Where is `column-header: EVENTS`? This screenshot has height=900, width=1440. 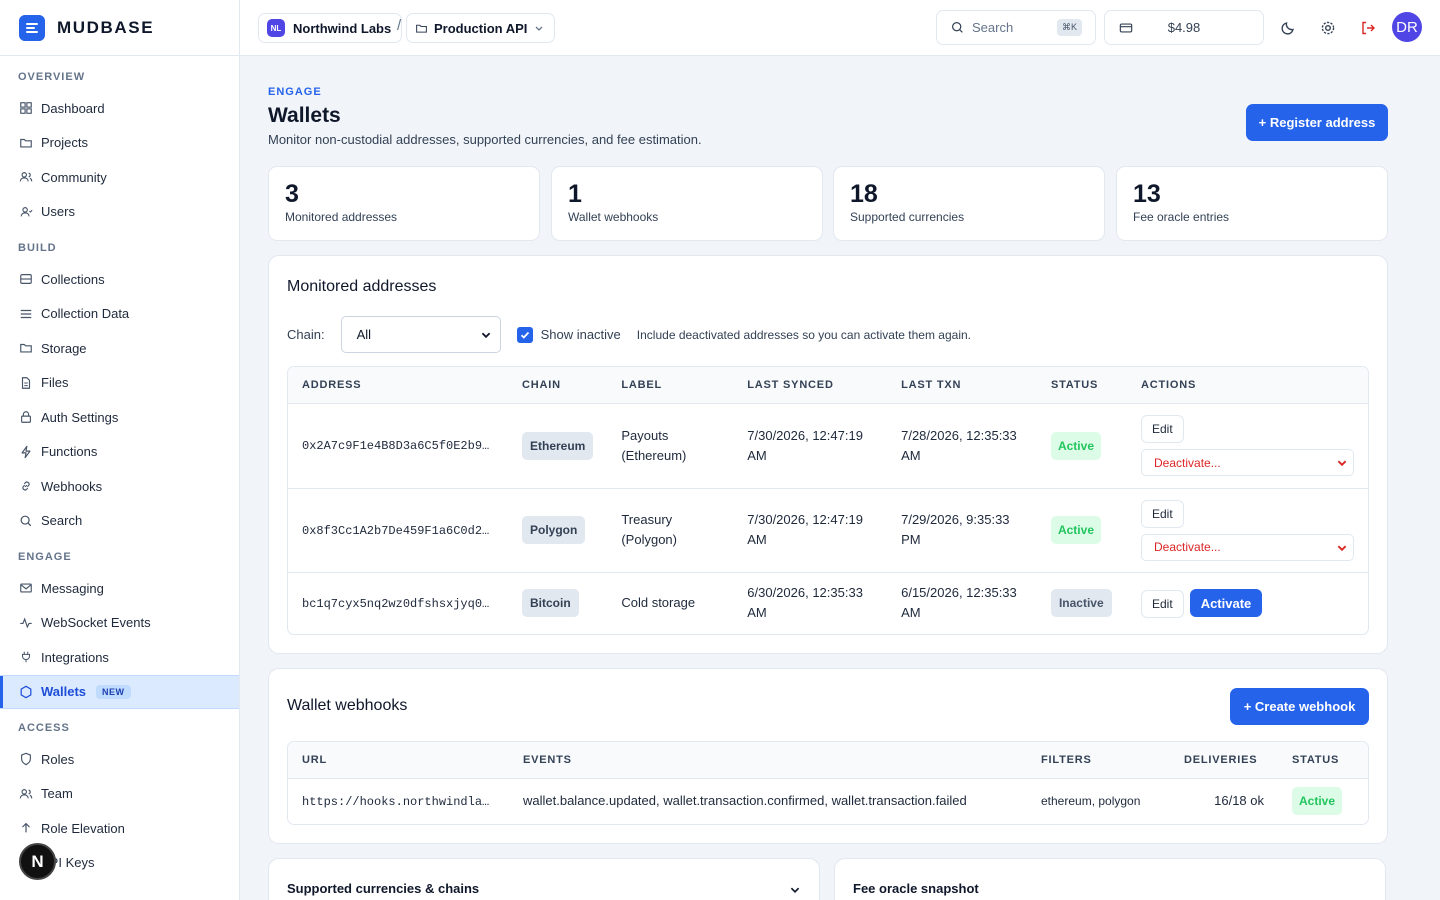 column-header: EVENTS is located at coordinates (768, 760).